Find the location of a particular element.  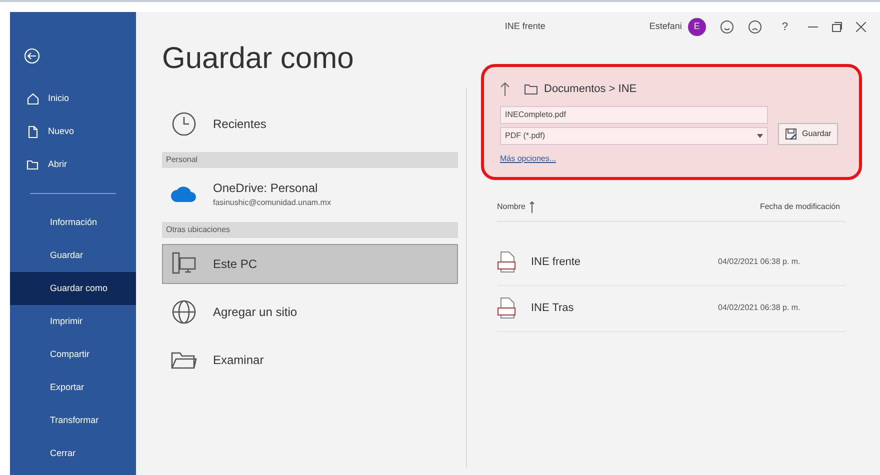

account-name: OneDrive: Personal is located at coordinates (266, 188).